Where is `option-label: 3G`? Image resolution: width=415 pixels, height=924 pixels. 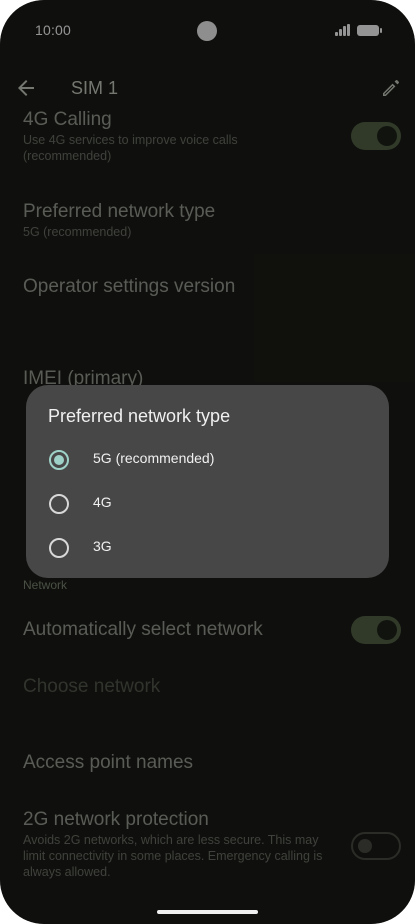
option-label: 3G is located at coordinates (102, 546).